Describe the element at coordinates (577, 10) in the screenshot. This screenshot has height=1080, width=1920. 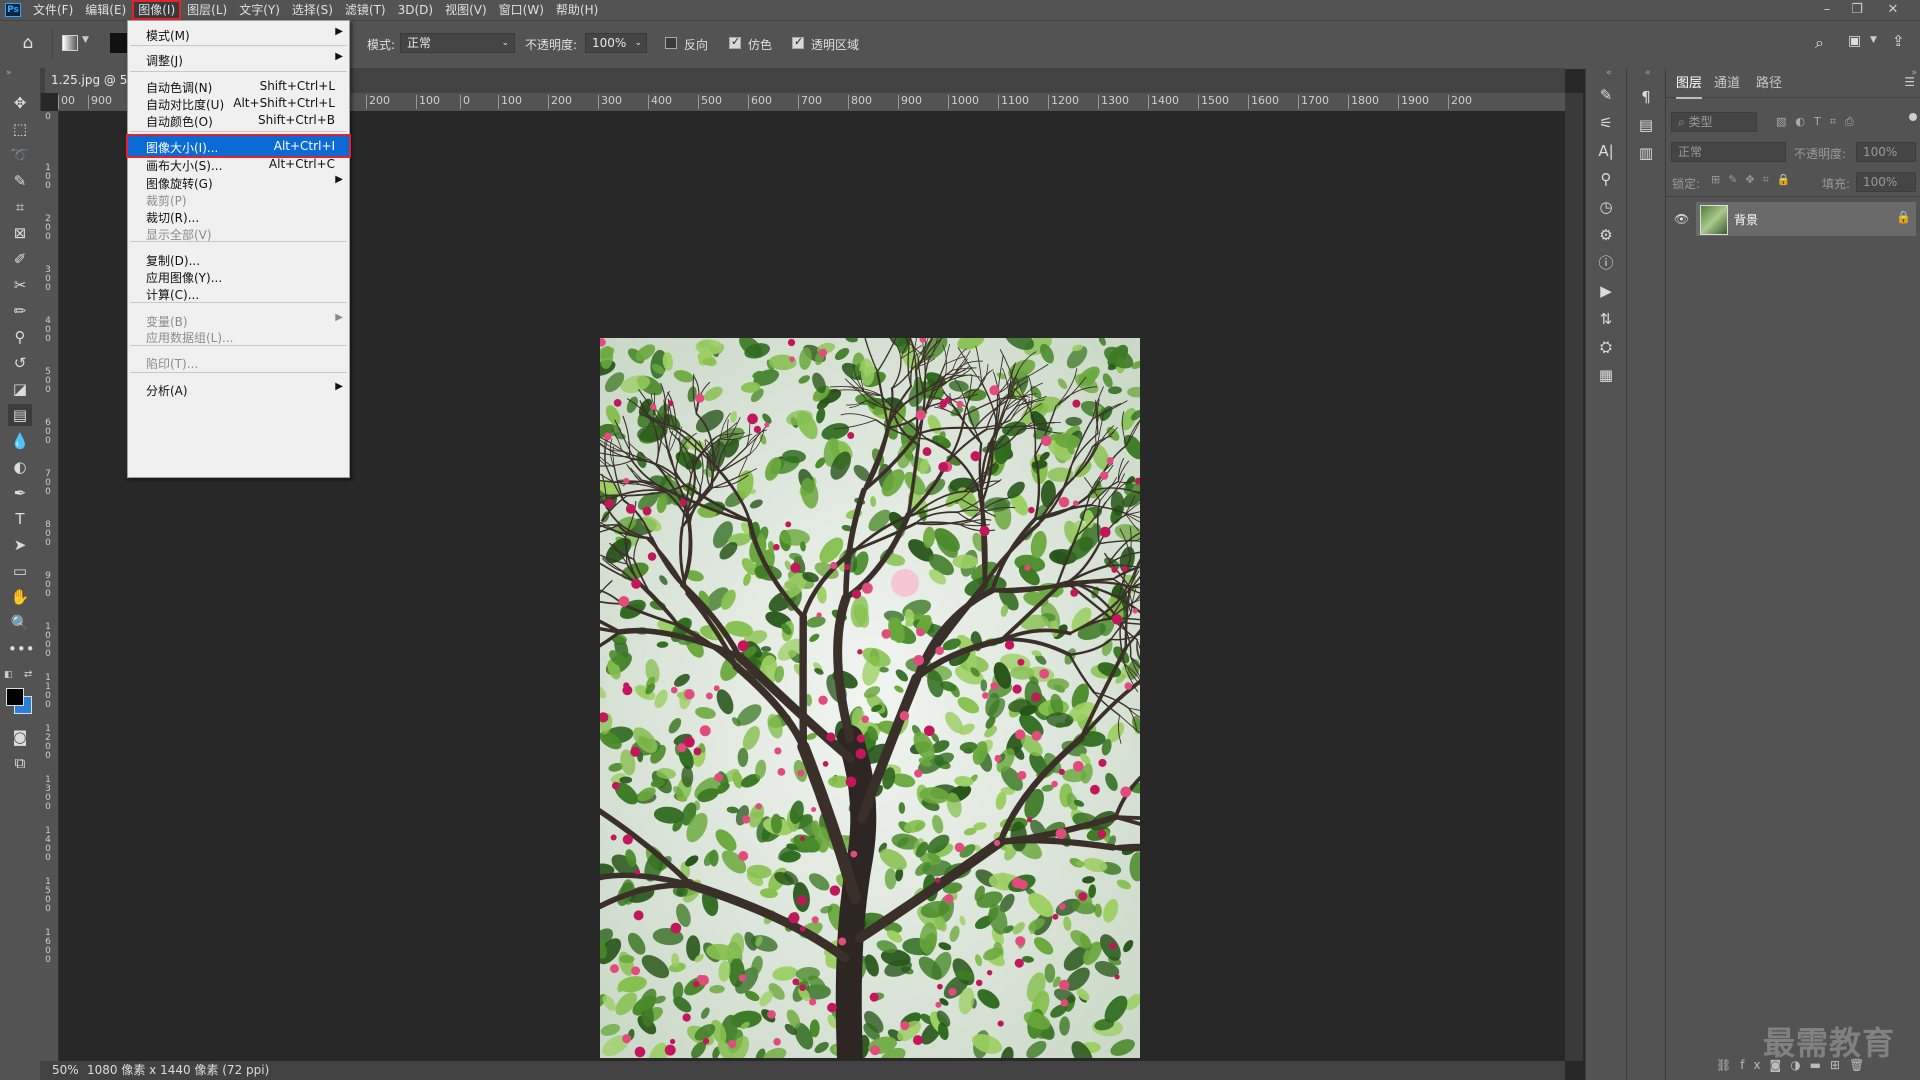
I see `menu-help: 帮助(H)` at that location.